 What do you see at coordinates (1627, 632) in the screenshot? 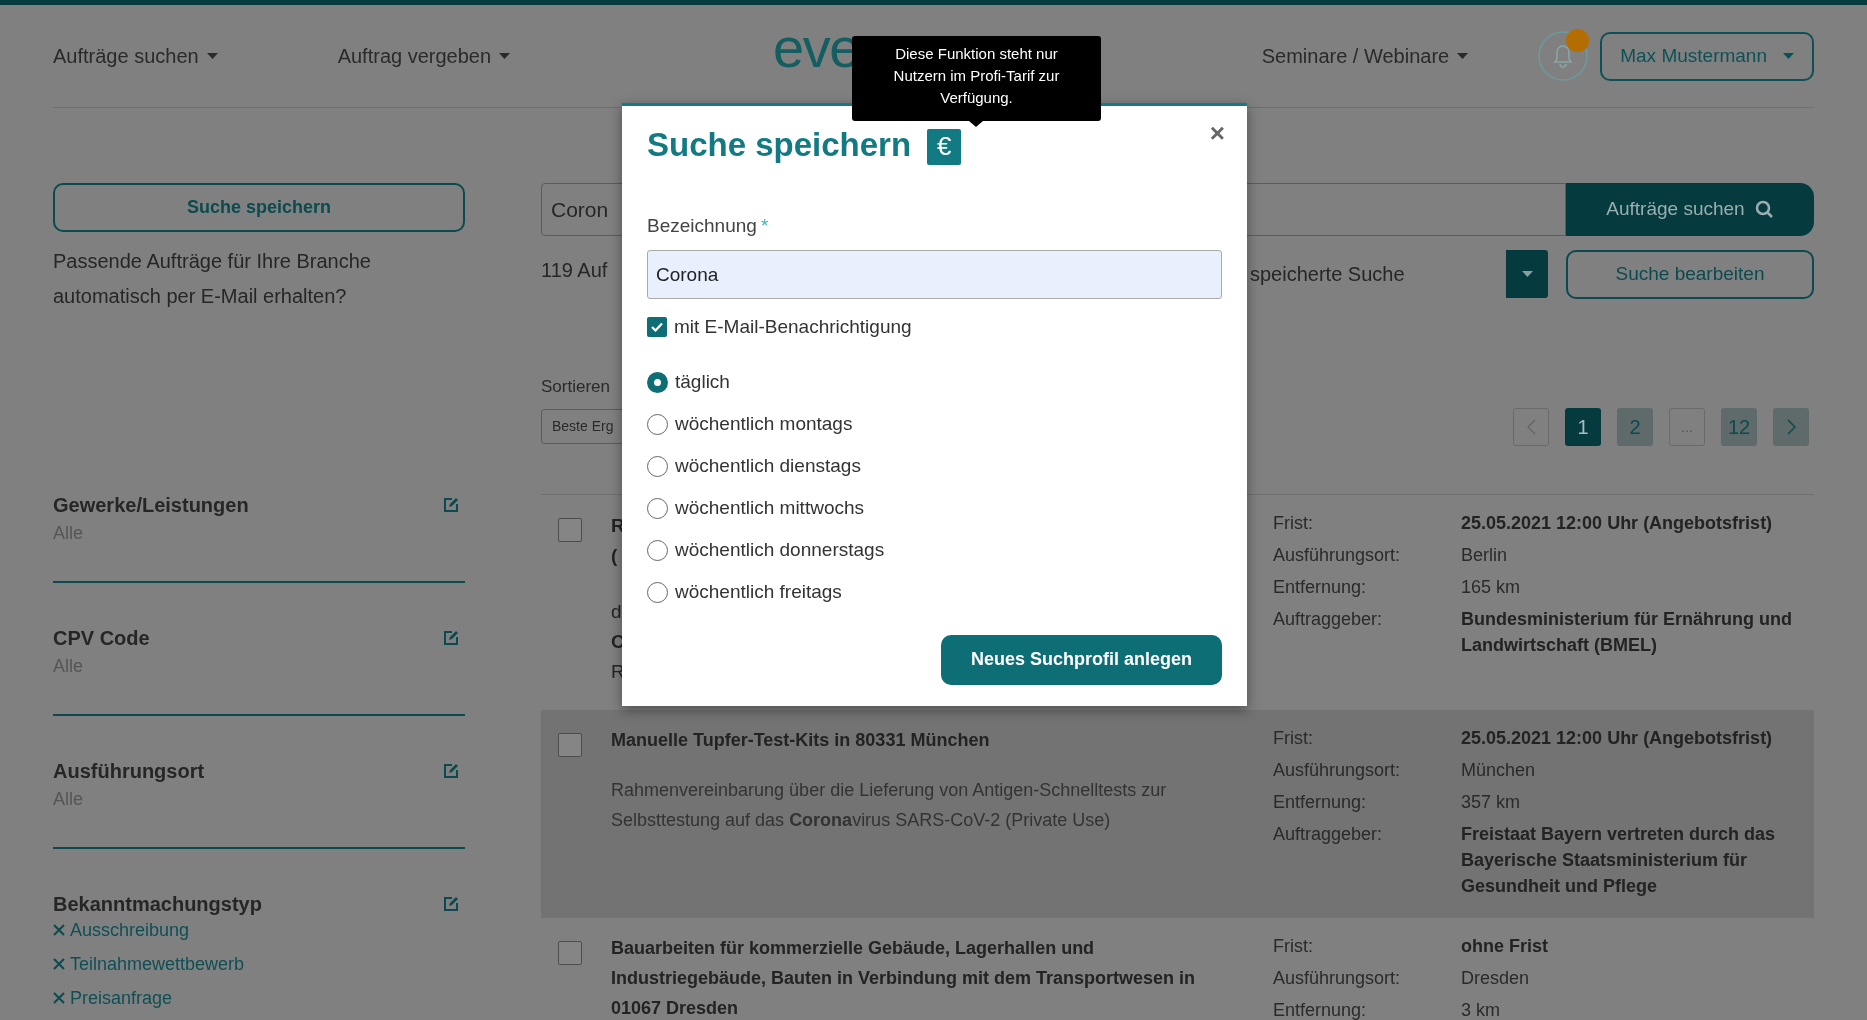
I see `meta-value: Bundesministerium für Ernährung und Landwirtschaft (BMEL)` at bounding box center [1627, 632].